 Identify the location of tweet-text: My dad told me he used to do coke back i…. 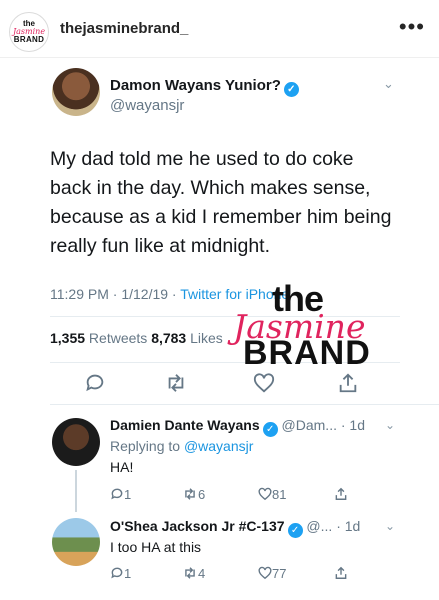
(221, 202).